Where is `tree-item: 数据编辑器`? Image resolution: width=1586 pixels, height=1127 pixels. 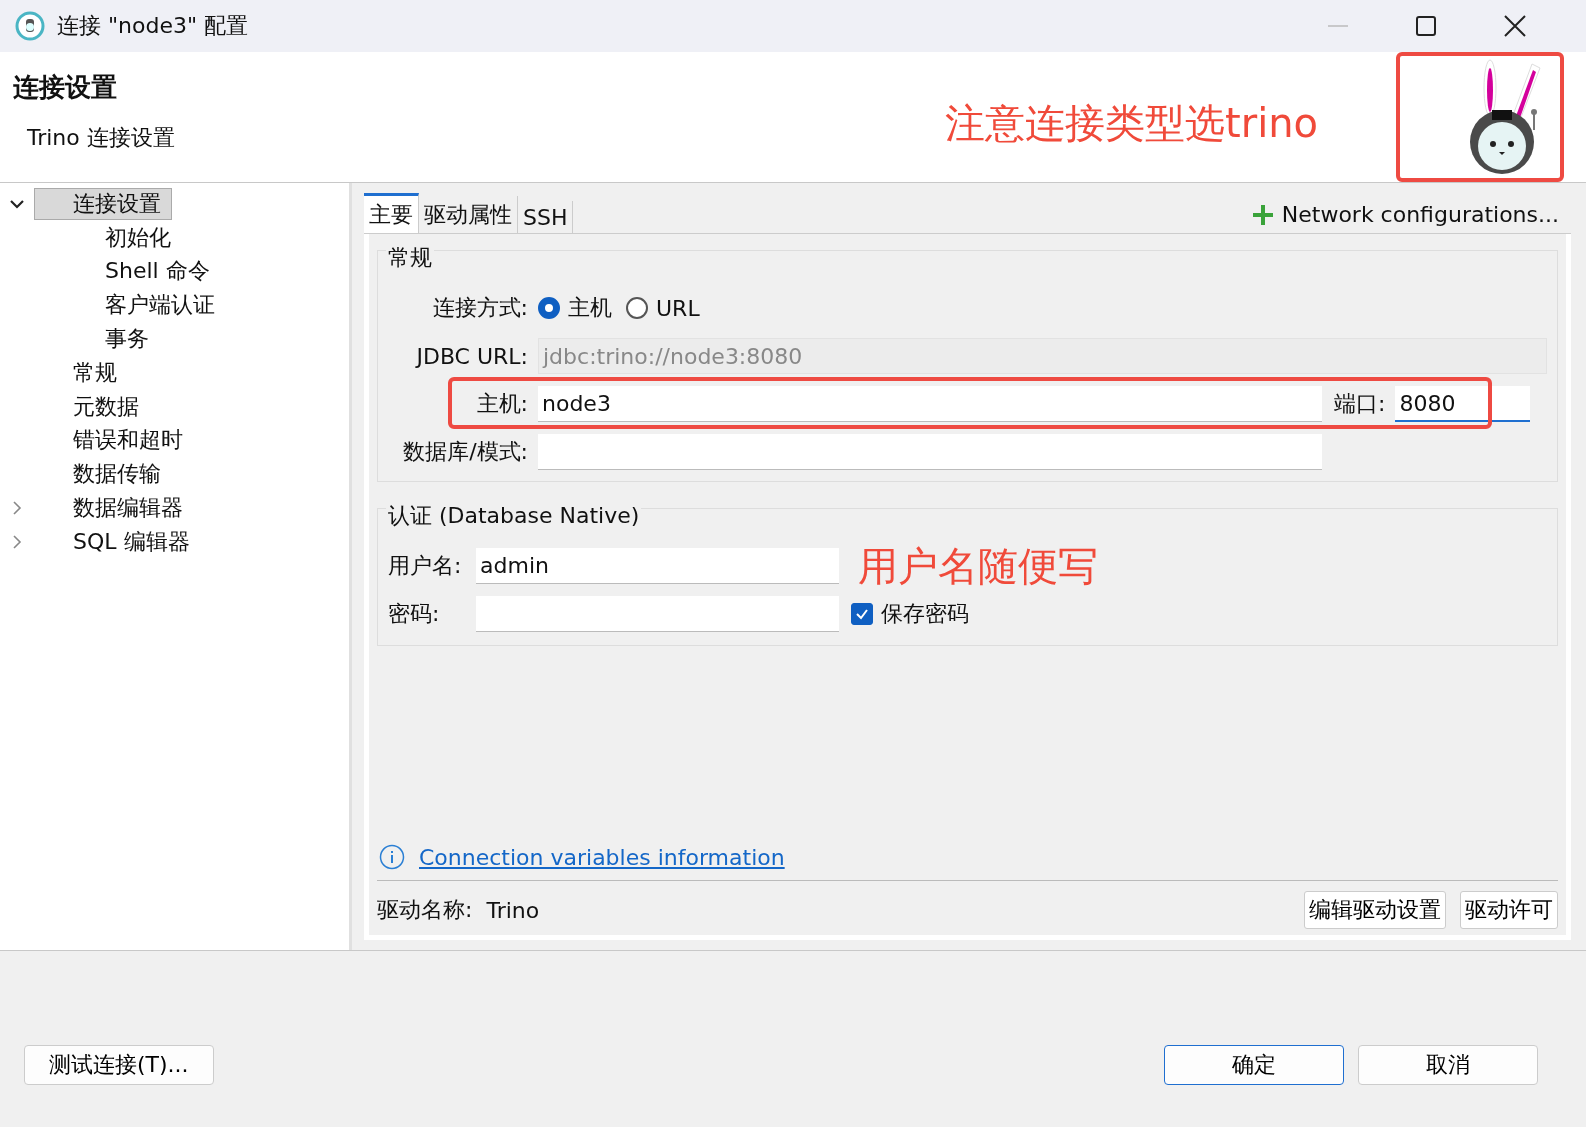
tree-item: 数据编辑器 is located at coordinates (109, 508).